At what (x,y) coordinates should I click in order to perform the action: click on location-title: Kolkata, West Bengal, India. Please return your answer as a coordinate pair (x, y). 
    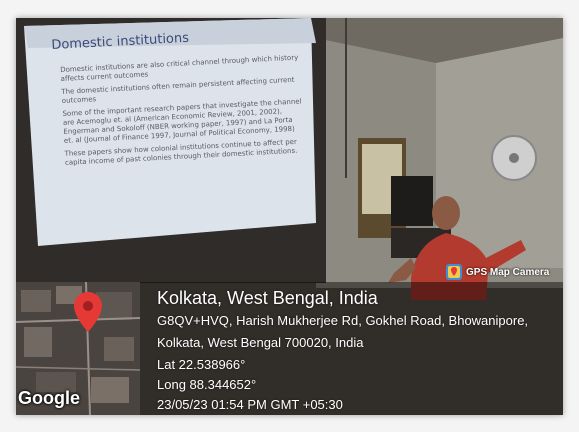
    Looking at the image, I should click on (267, 298).